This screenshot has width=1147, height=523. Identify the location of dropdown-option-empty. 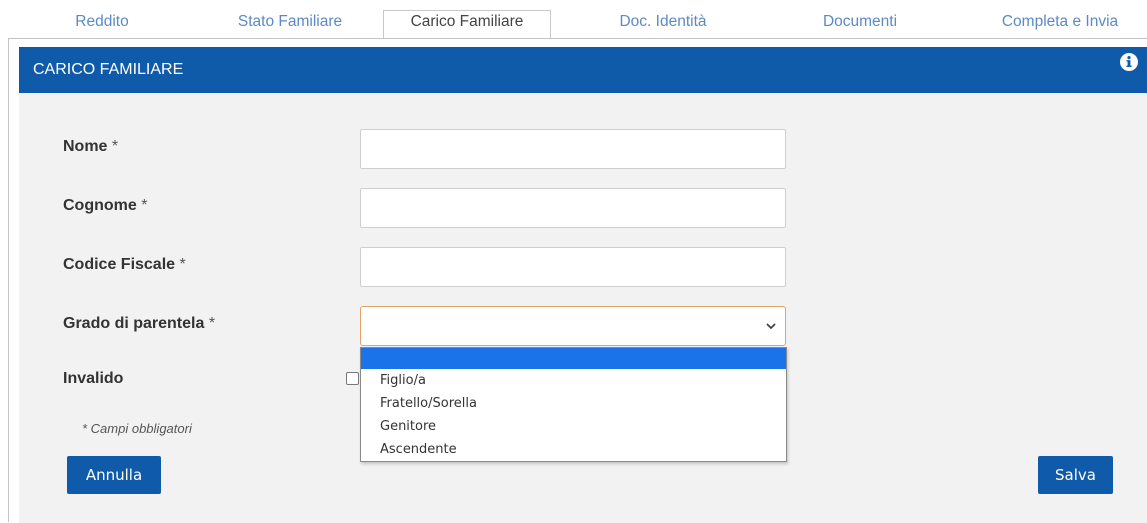
(573, 358).